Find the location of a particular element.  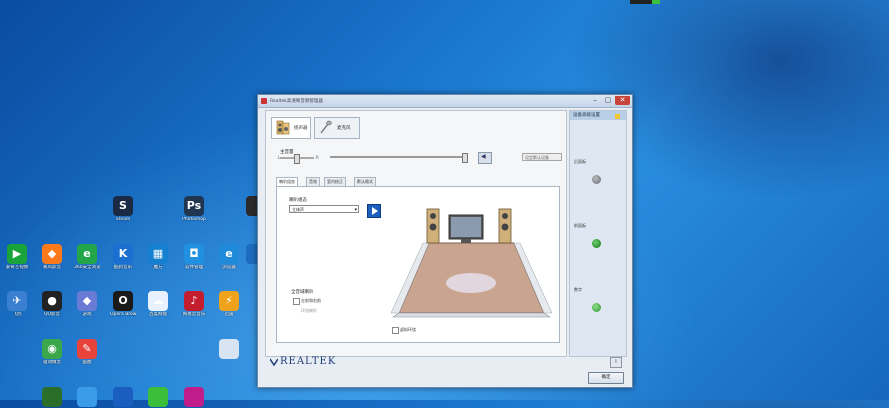

tab-sound-effects: 音效 is located at coordinates (313, 181).